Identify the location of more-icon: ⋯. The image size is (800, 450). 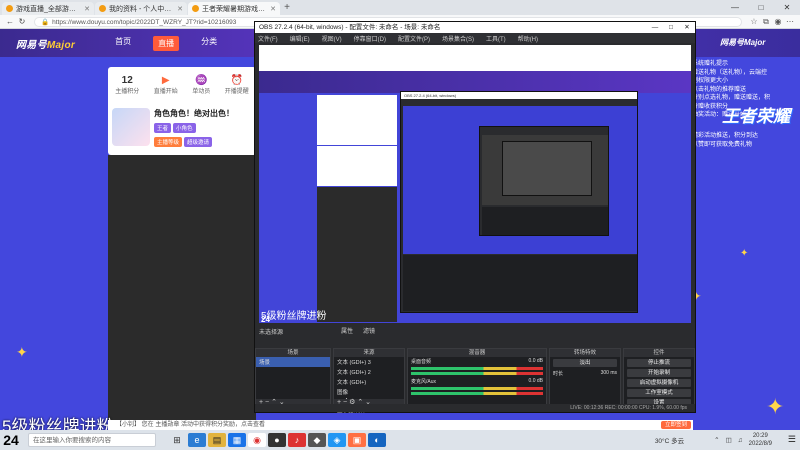
(790, 22).